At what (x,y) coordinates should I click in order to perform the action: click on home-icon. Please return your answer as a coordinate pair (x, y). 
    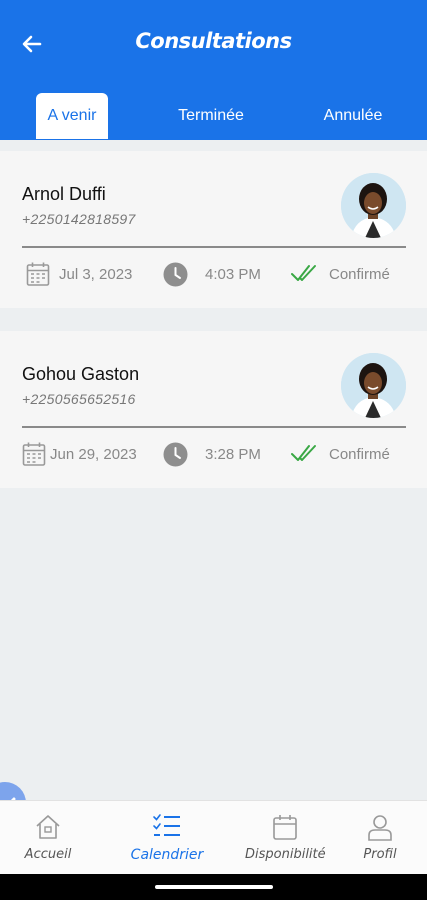
    Looking at the image, I should click on (48, 827).